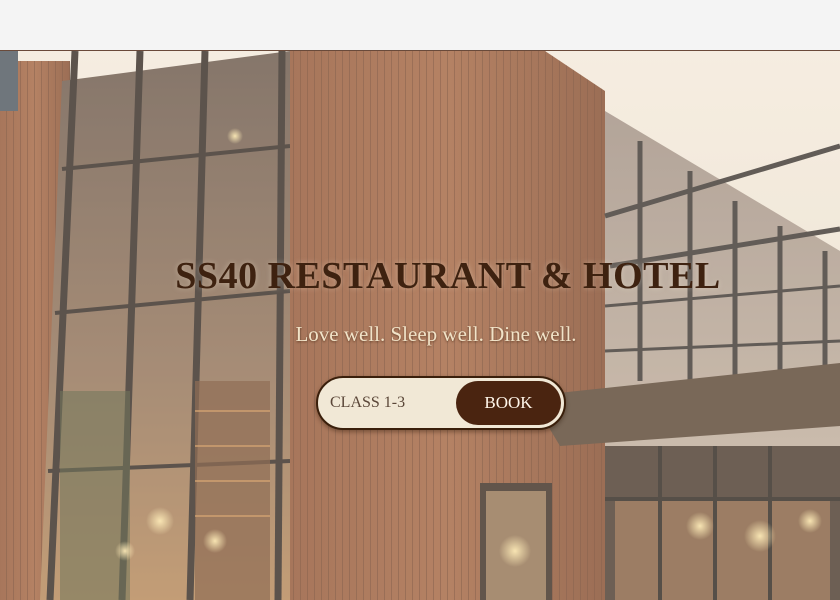  Describe the element at coordinates (508, 403) in the screenshot. I see `book-button: BOOK` at that location.